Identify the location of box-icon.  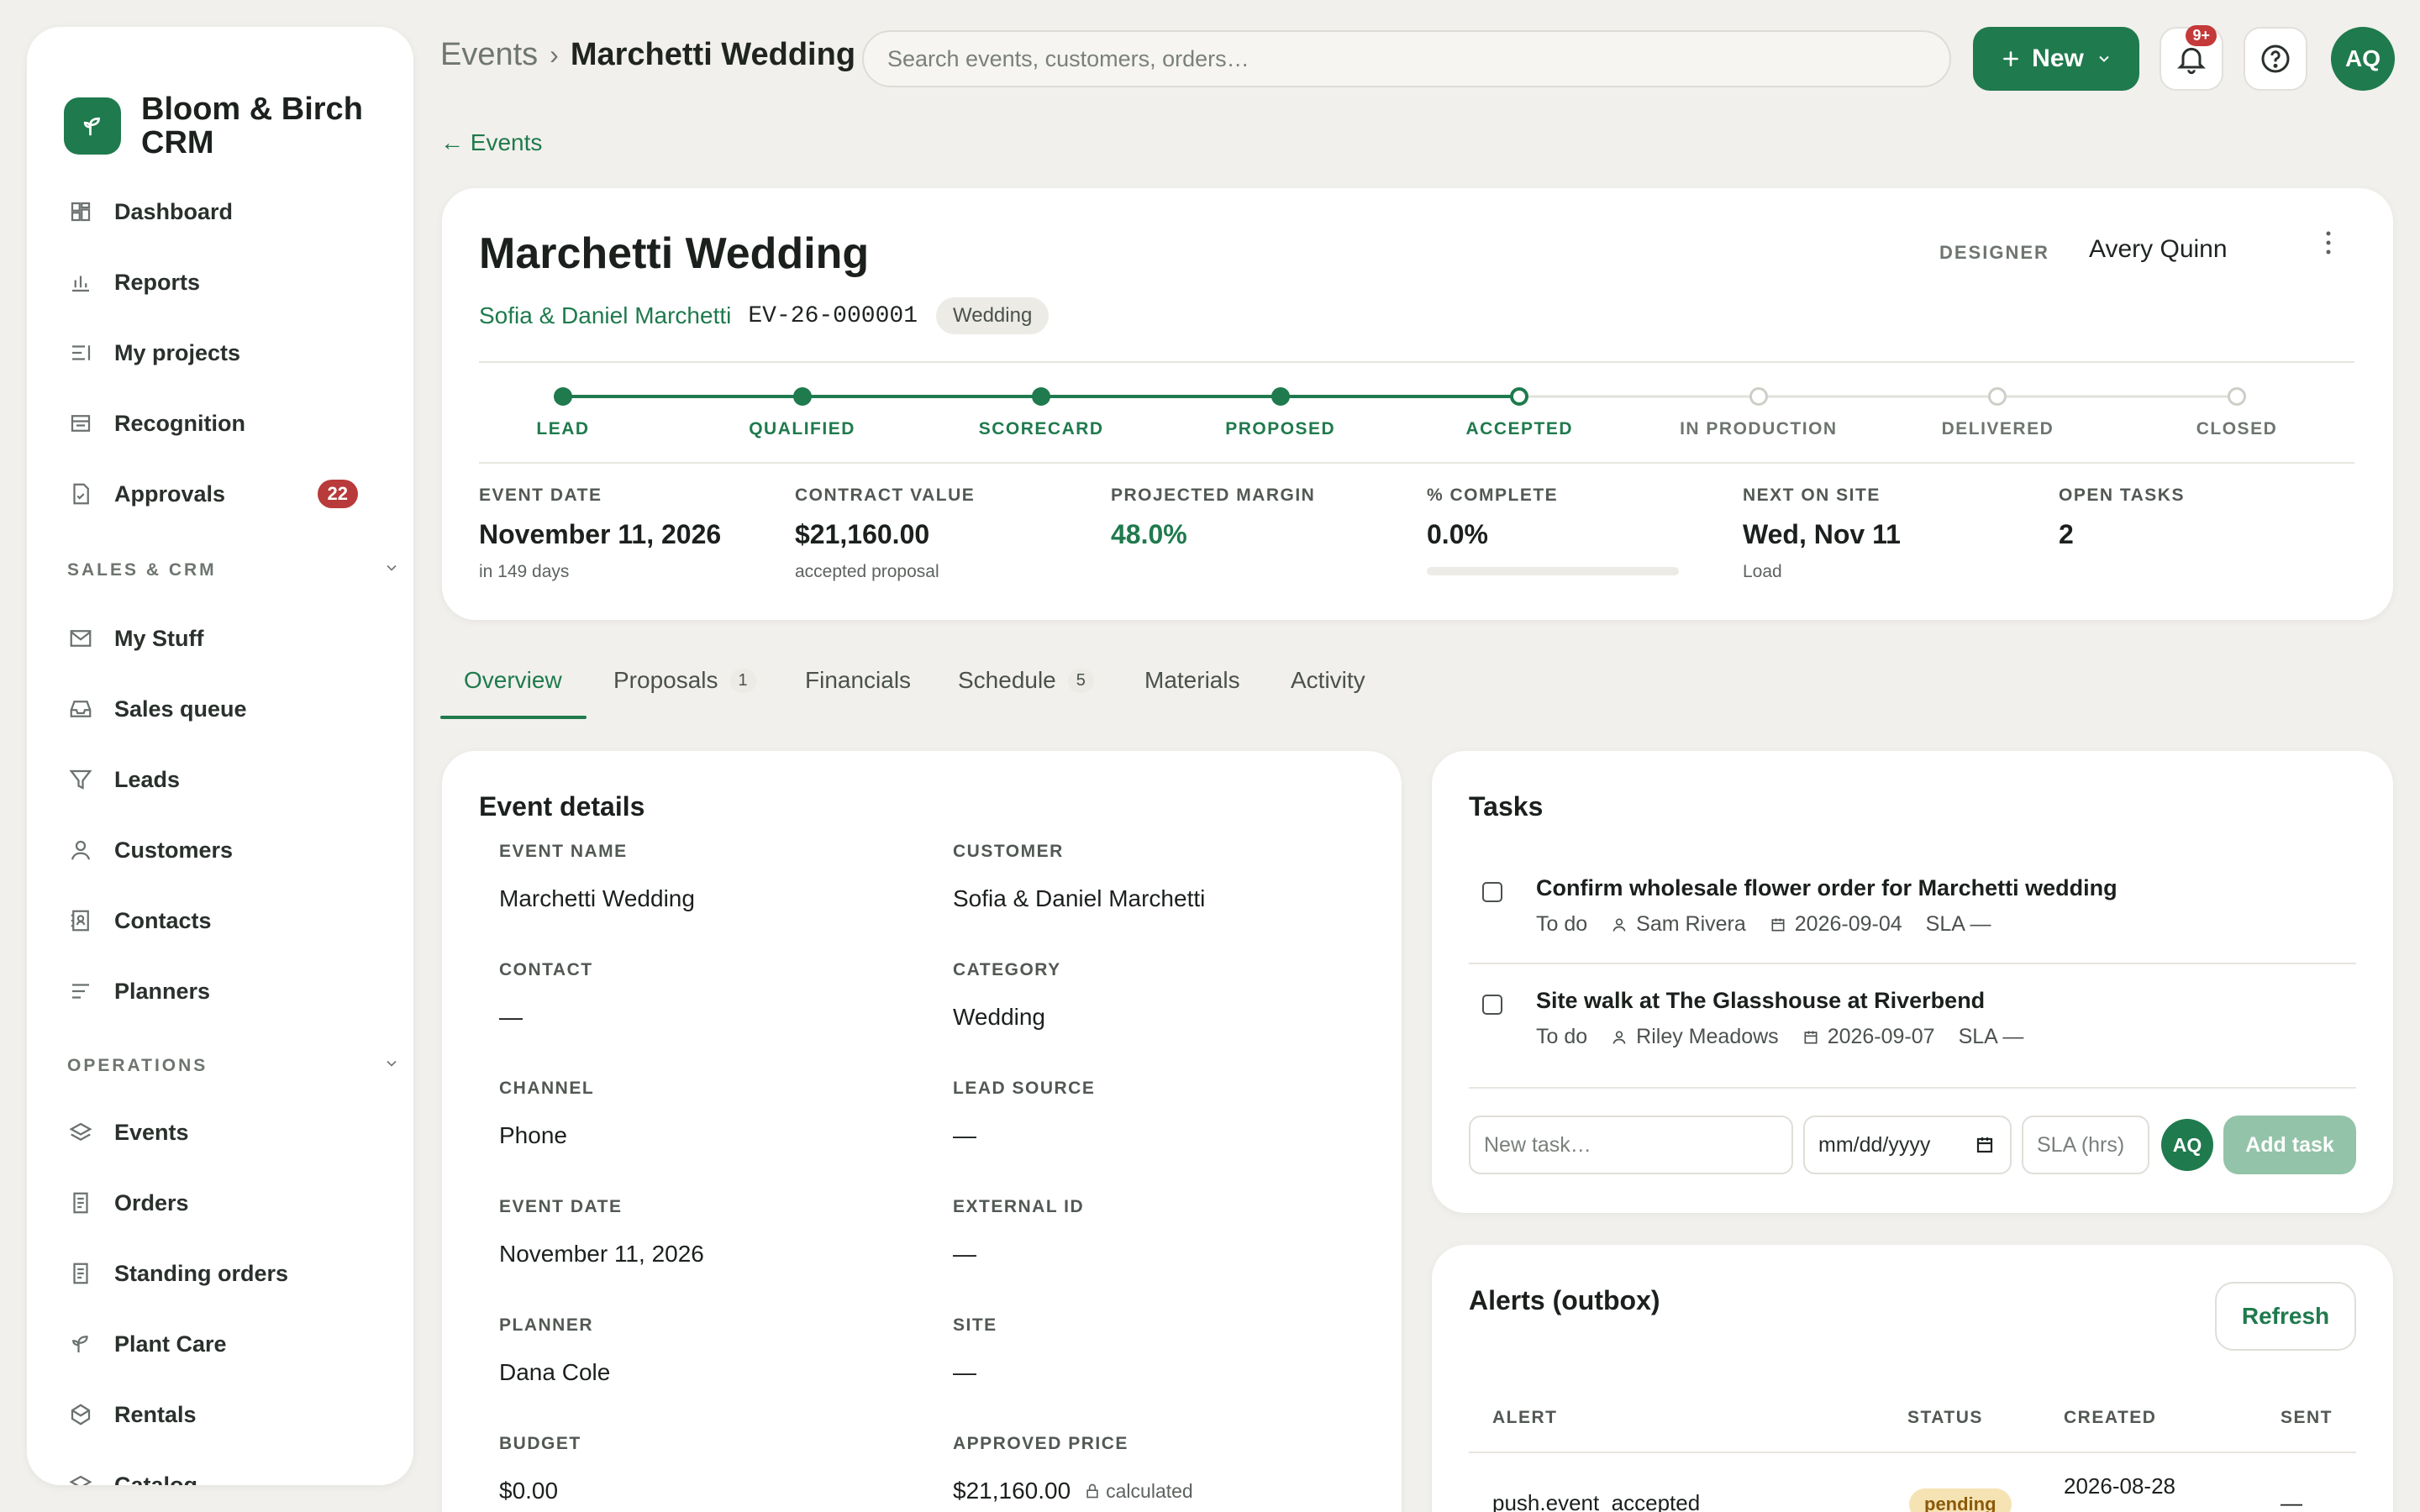
(81, 1414).